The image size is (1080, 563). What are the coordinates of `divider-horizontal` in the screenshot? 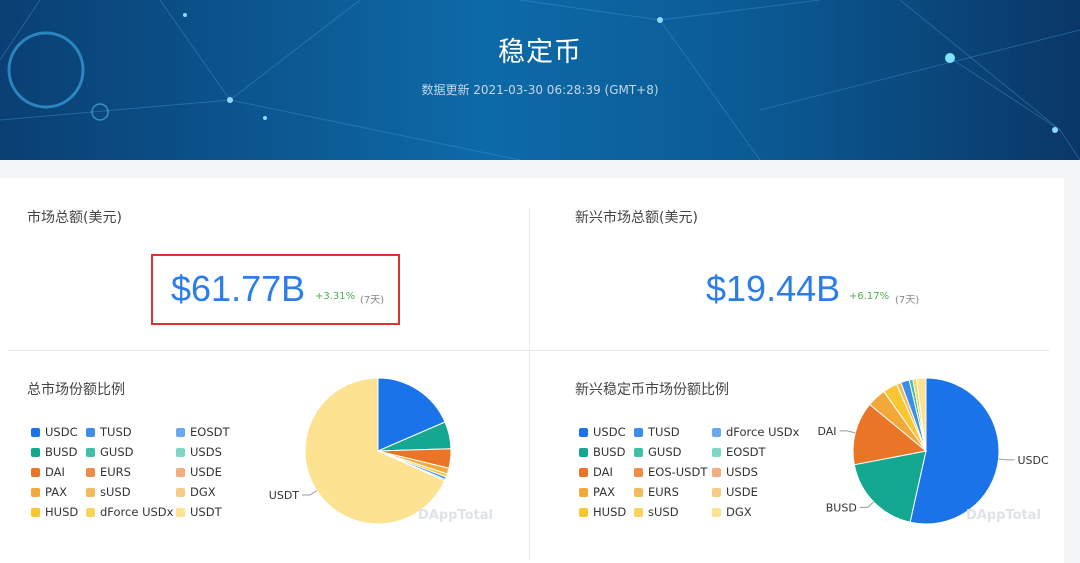 It's located at (529, 350).